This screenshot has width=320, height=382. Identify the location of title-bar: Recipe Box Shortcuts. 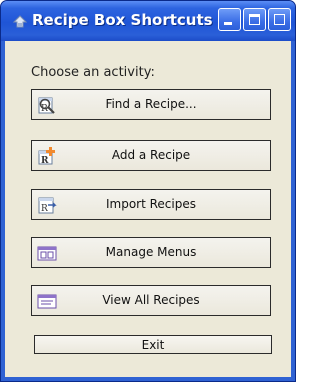
(148, 21).